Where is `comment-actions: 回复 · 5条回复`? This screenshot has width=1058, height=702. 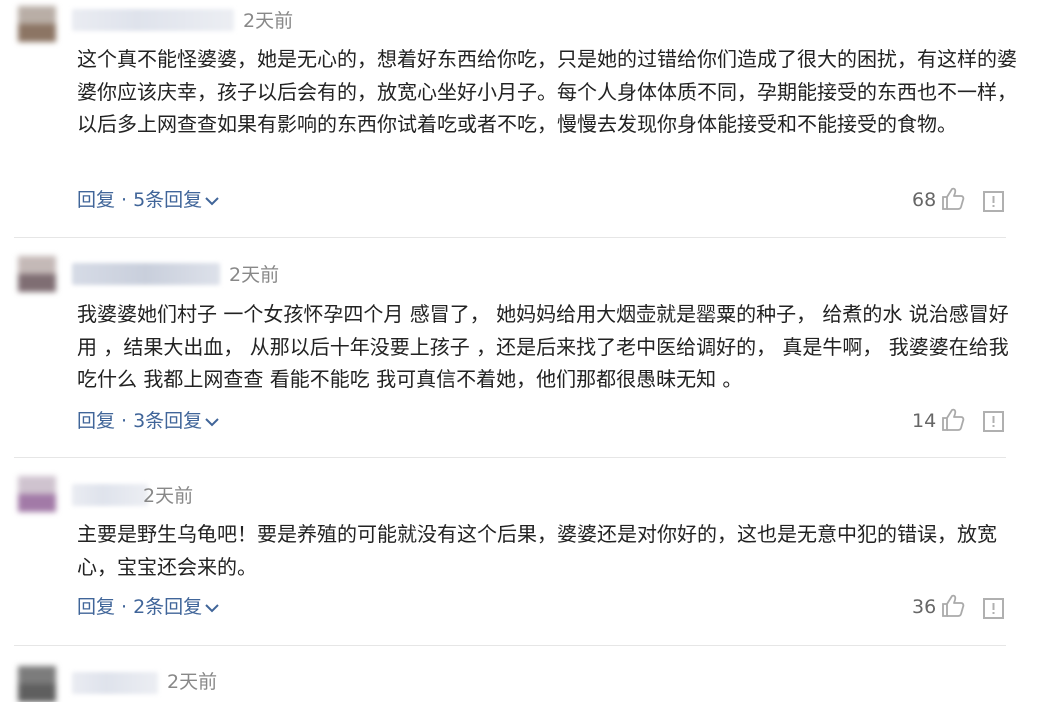
comment-actions: 回复 · 5条回复 is located at coordinates (148, 200).